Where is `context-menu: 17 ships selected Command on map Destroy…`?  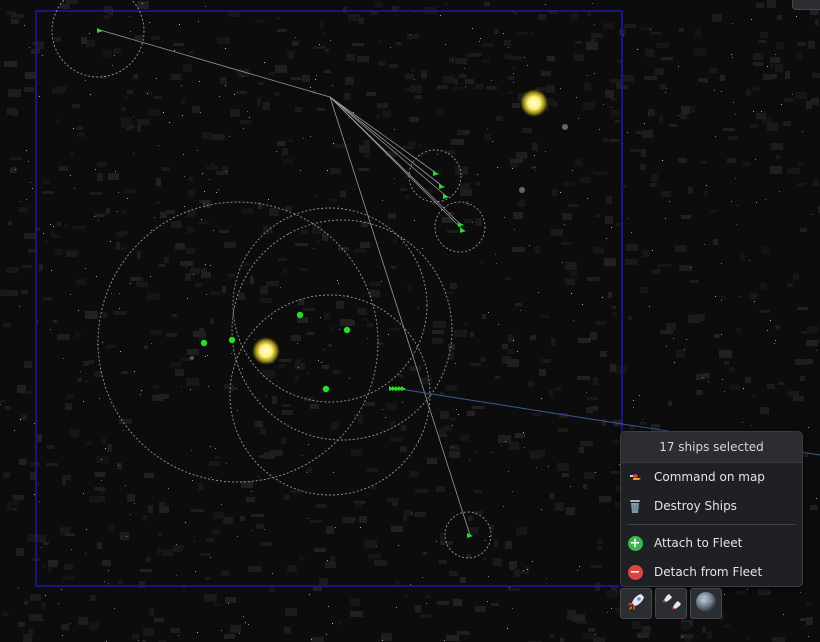
context-menu: 17 ships selected Command on map Destroy… is located at coordinates (711, 509).